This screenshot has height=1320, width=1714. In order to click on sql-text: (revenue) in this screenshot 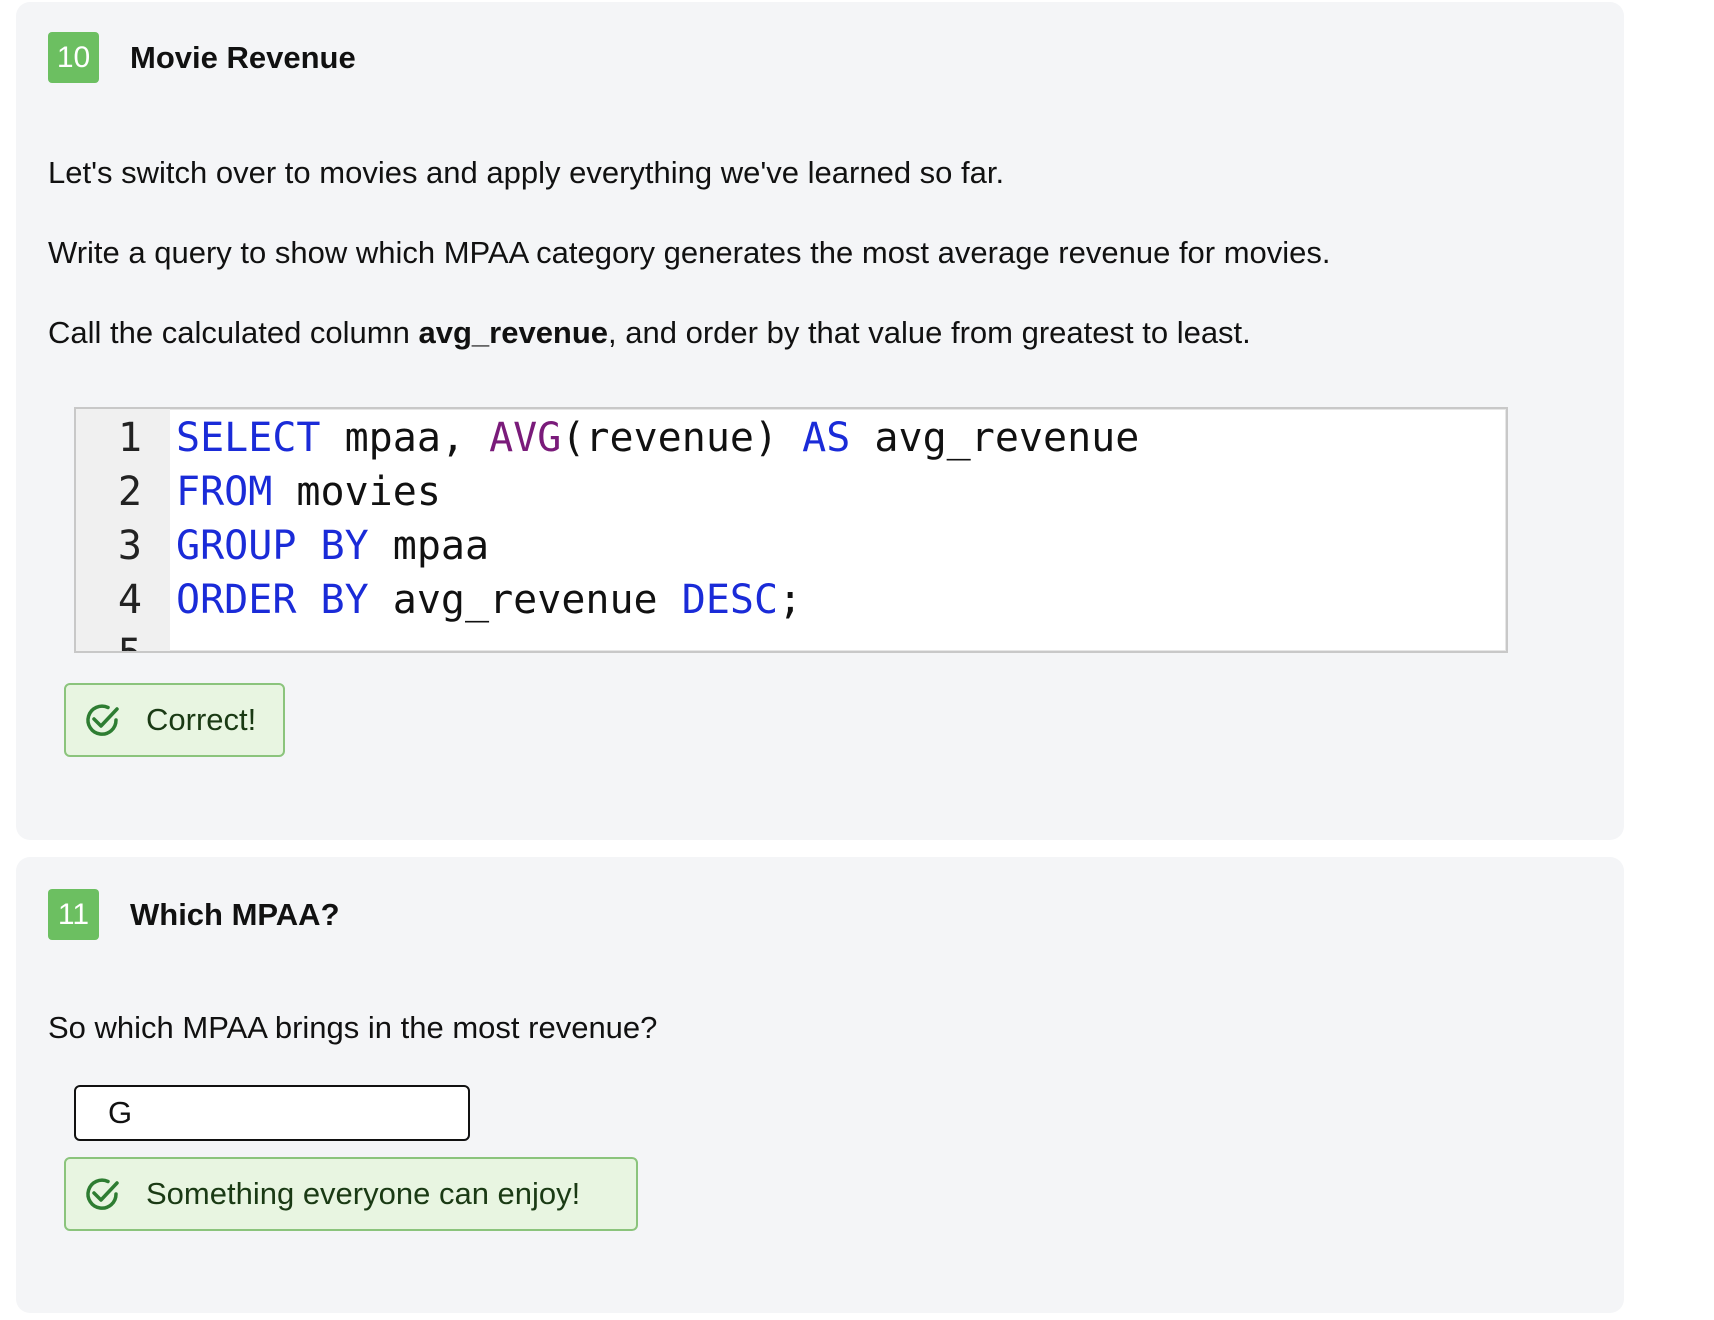, I will do `click(682, 438)`.